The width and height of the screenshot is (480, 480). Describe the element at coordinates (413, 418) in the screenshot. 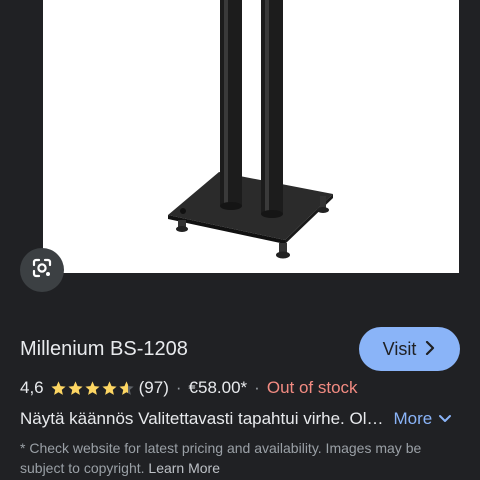

I see `more-label: More` at that location.